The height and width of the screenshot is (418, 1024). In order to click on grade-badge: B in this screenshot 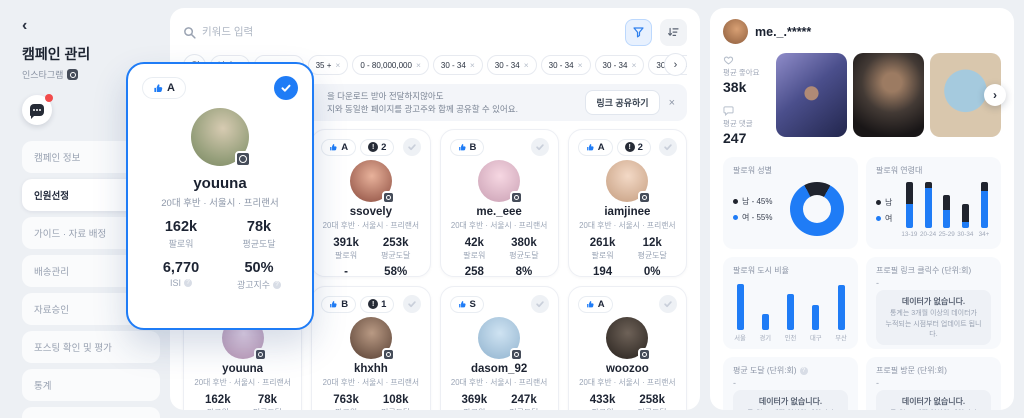, I will do `click(339, 304)`.